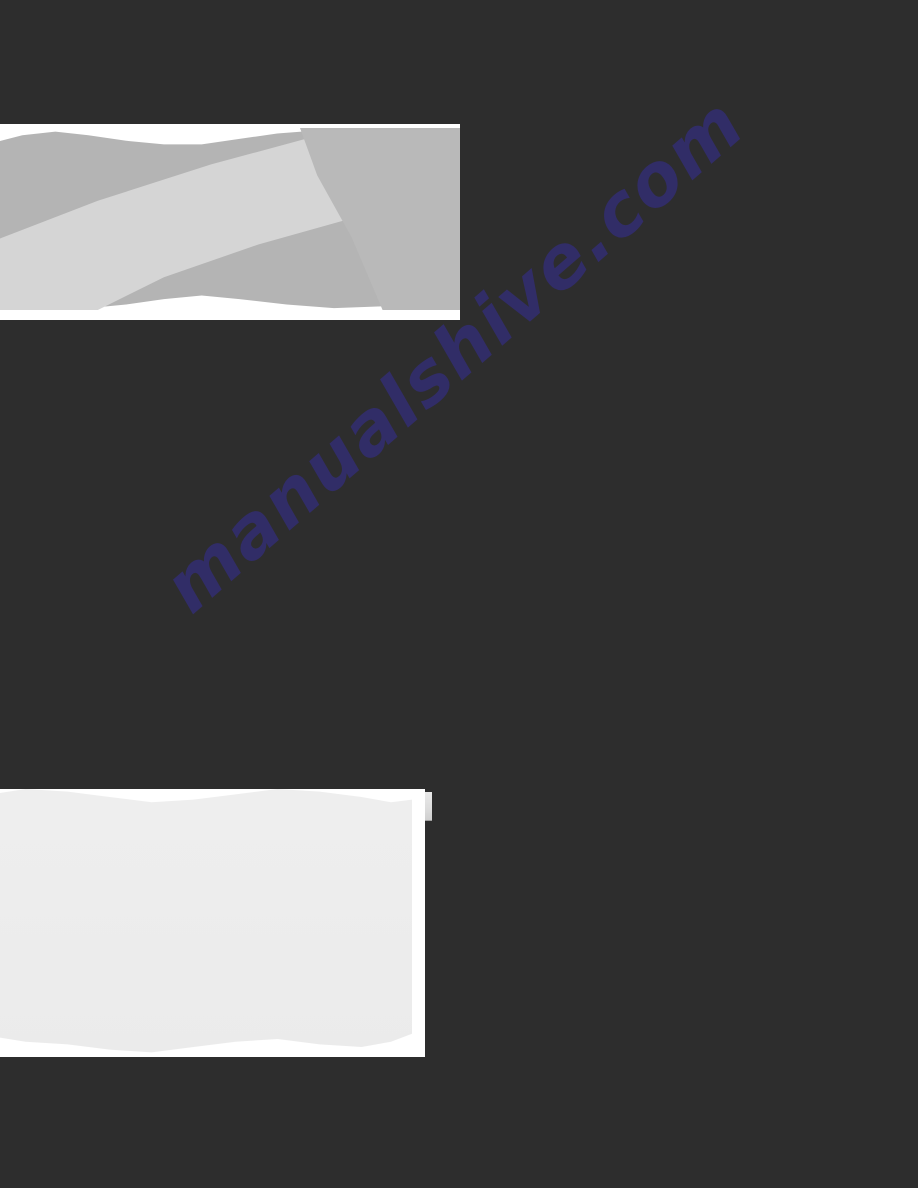 This screenshot has height=1188, width=918. I want to click on white-reference-dialog-figure, so click(212, 923).